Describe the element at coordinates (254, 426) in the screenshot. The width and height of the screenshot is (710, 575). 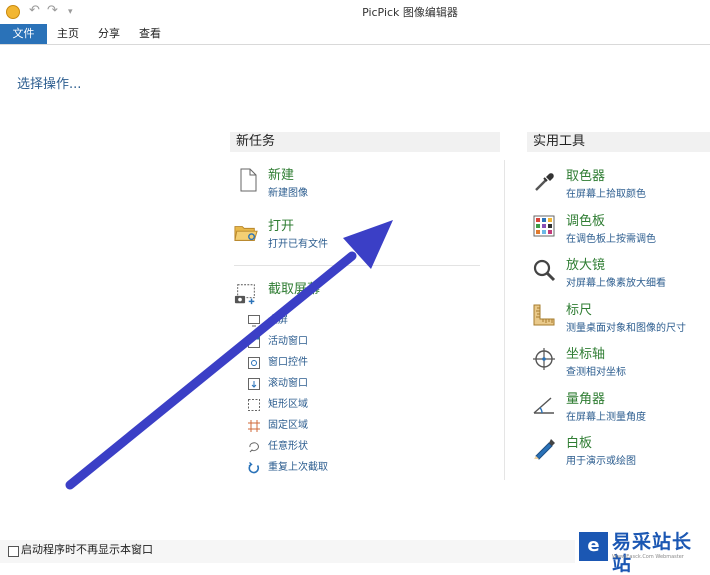
I see `fixed-region-icon` at that location.